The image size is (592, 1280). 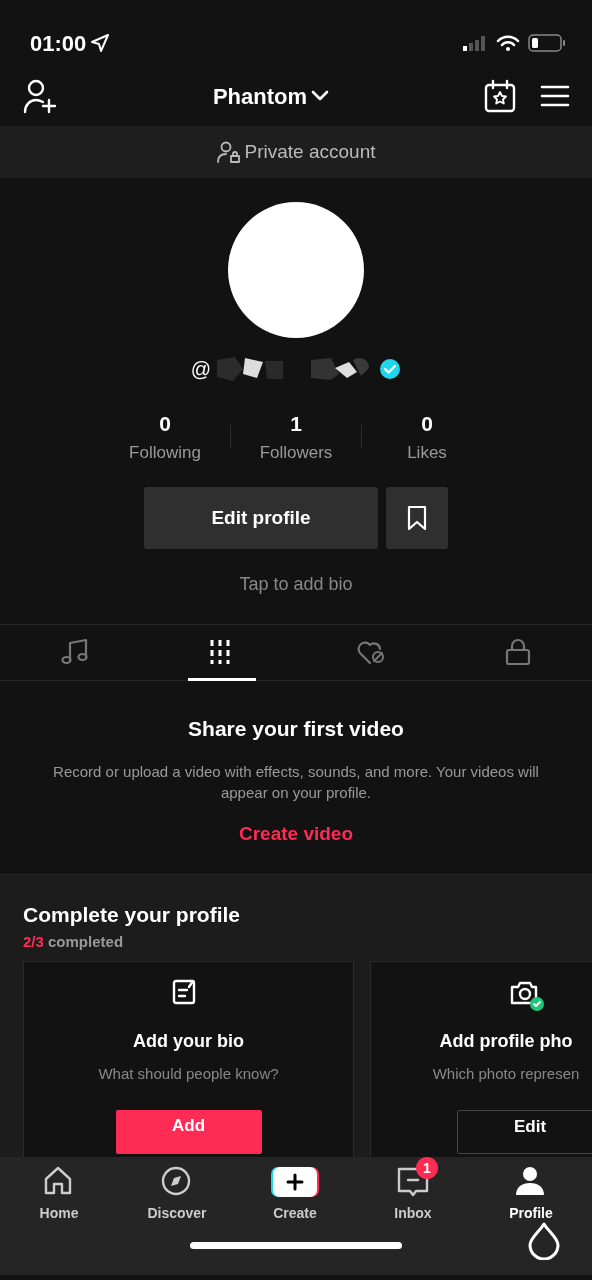 What do you see at coordinates (506, 1041) in the screenshot?
I see `card-title: Add profile pho` at bounding box center [506, 1041].